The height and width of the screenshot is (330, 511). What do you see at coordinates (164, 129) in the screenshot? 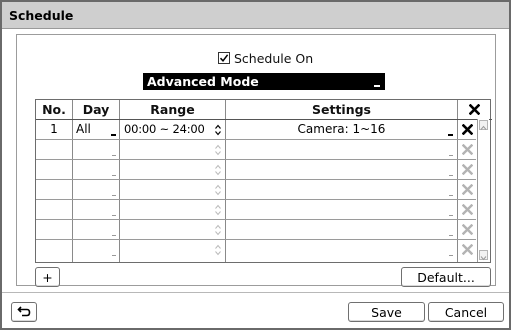
I see `row-range: 00:00 ~ 24:00` at bounding box center [164, 129].